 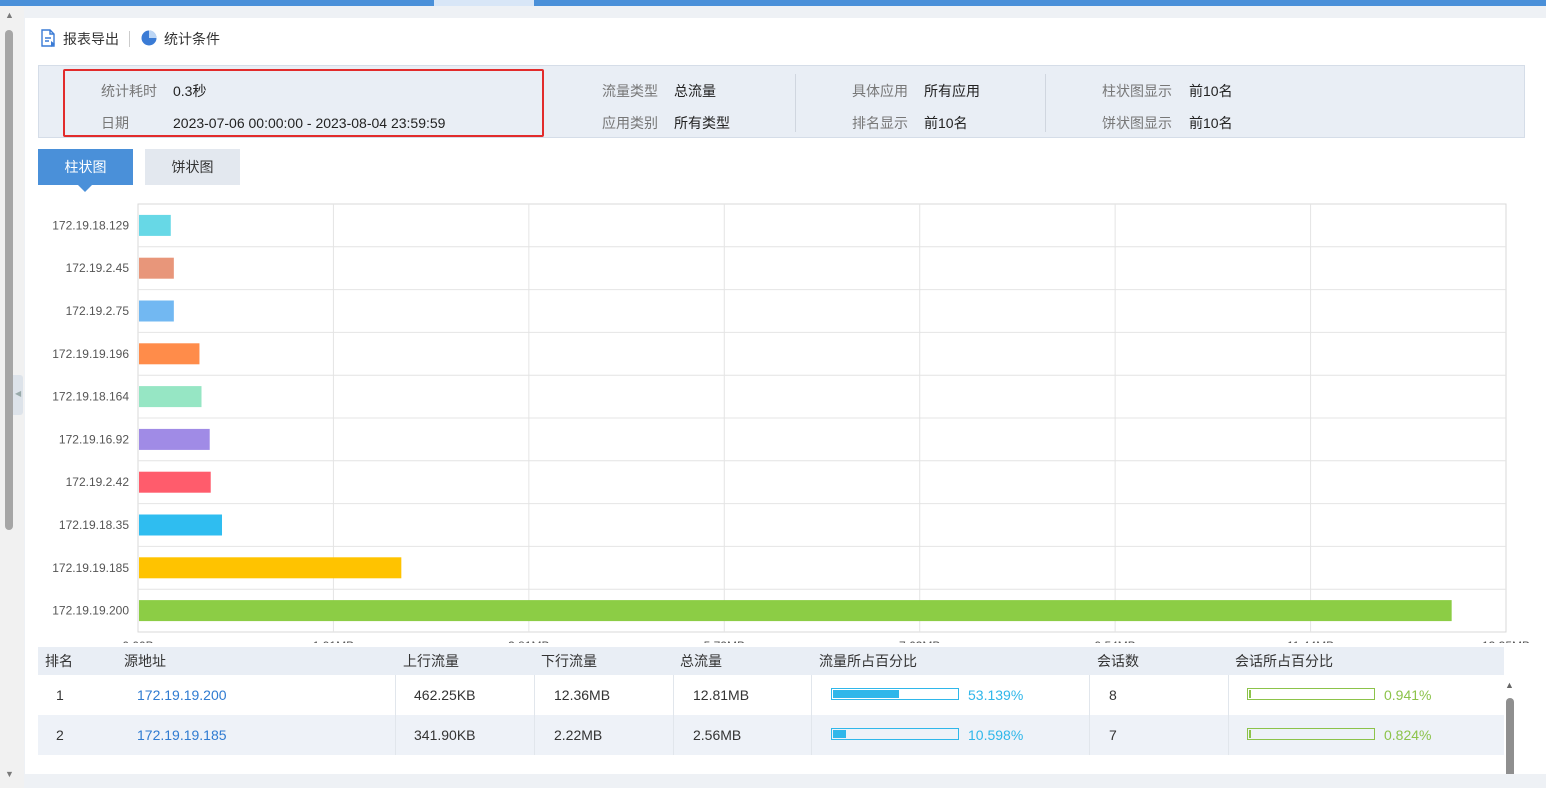 I want to click on highlight-annotation-box, so click(x=303, y=103).